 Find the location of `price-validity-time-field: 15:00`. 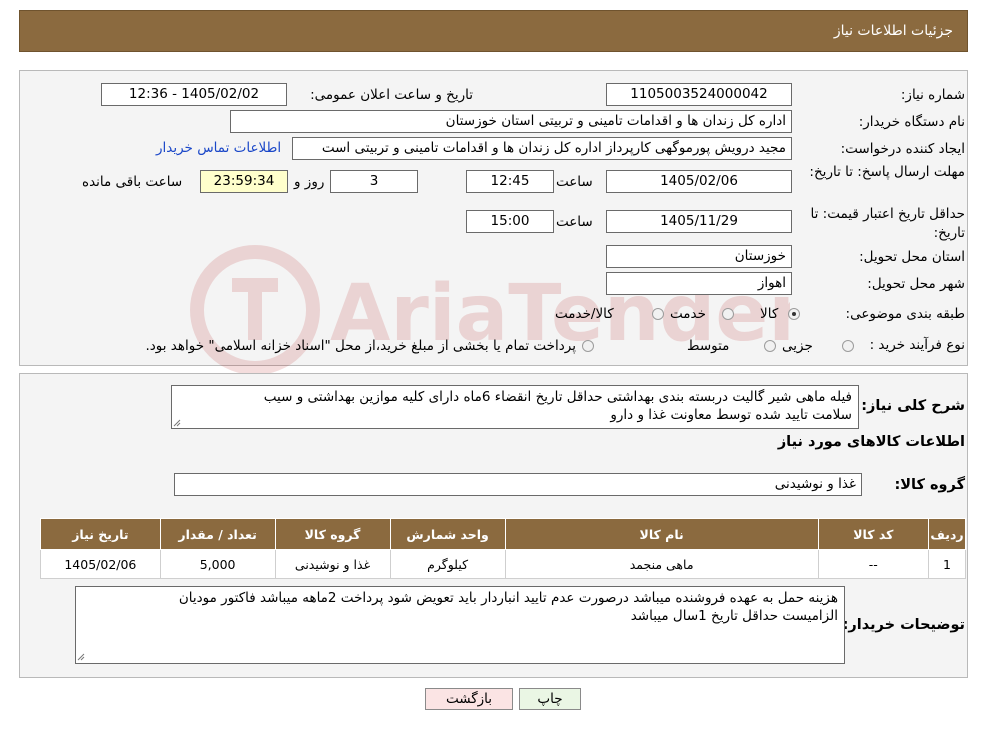

price-validity-time-field: 15:00 is located at coordinates (510, 221).